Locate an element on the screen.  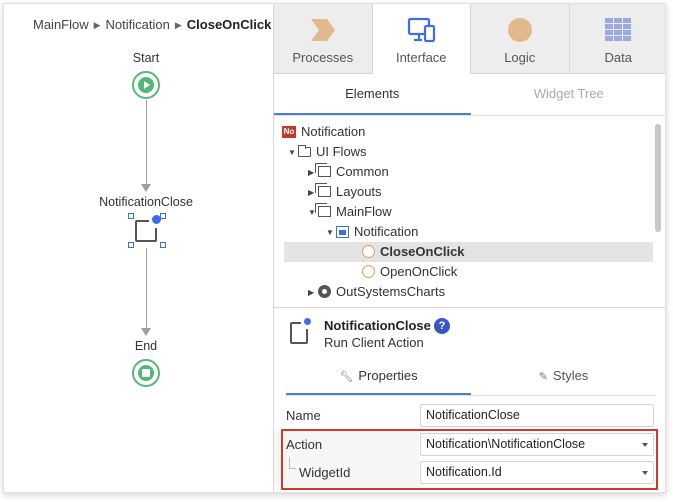
help-icon: ? is located at coordinates (442, 326).